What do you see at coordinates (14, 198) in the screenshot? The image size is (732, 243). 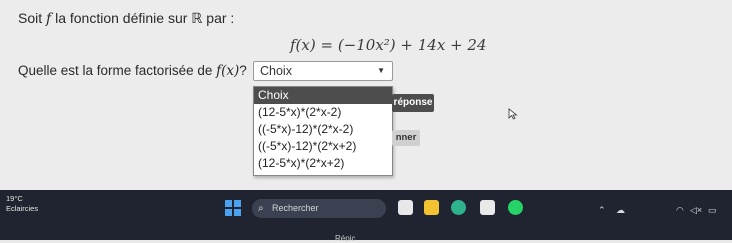 I see `temperature: 19°C` at bounding box center [14, 198].